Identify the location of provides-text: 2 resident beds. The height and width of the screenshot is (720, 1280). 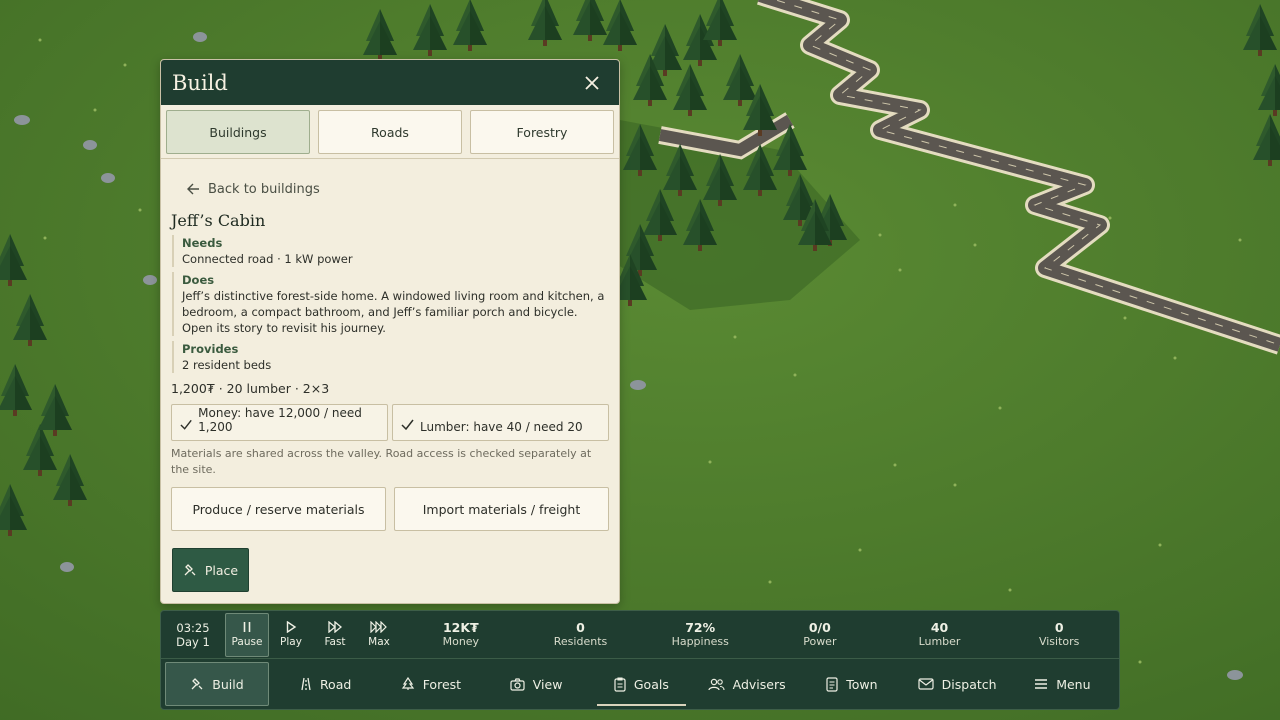
(227, 365).